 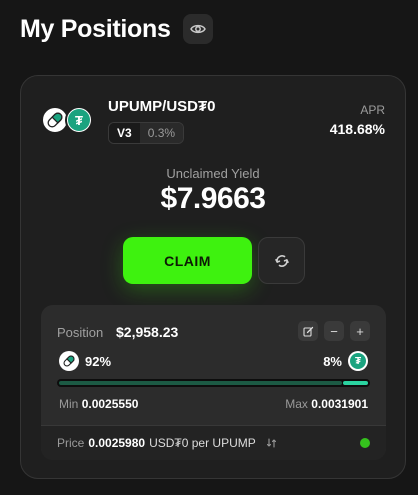 I want to click on current-price: Price 0.0025980 USD₮0 per UPUMP, so click(x=167, y=443).